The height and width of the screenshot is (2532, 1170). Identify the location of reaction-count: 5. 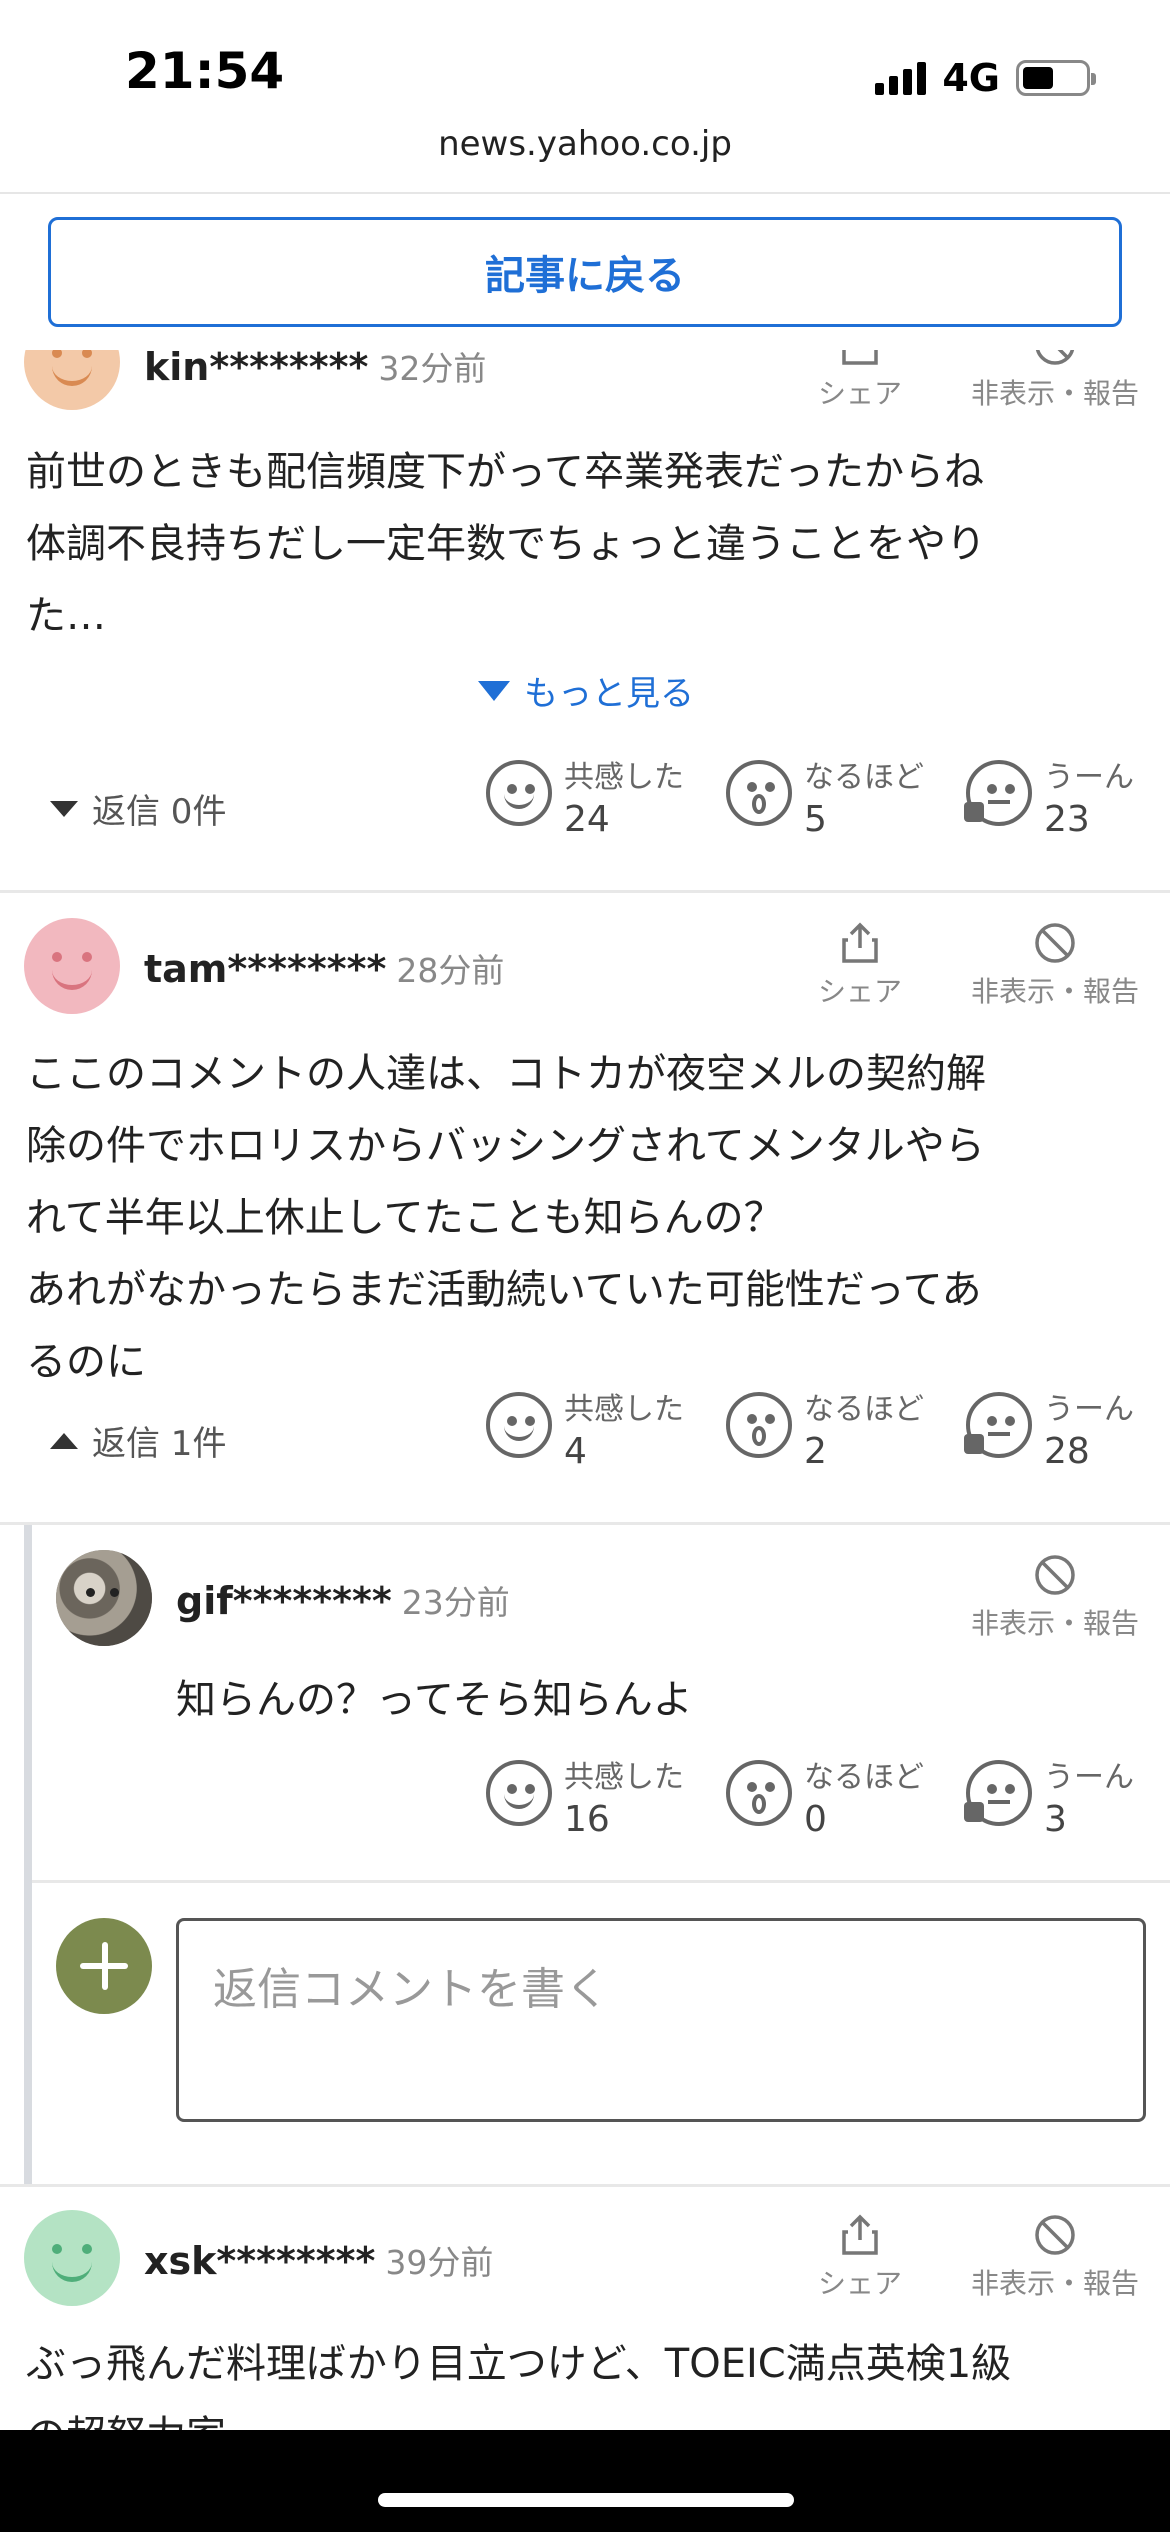
(815, 819).